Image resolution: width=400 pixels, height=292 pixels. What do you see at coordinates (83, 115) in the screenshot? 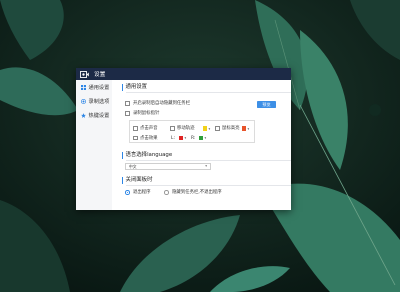
I see `star-icon` at bounding box center [83, 115].